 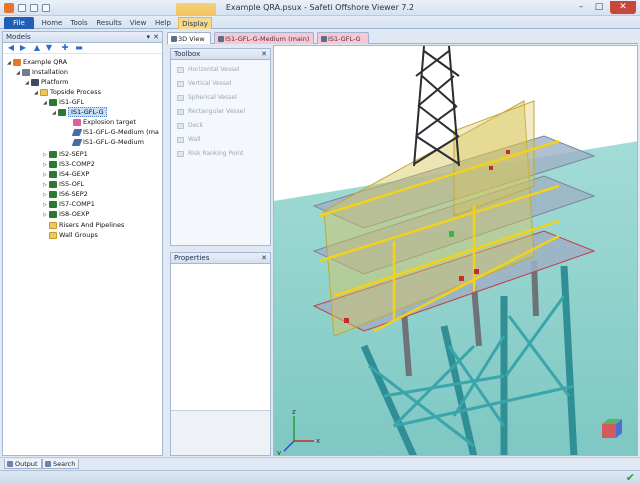 What do you see at coordinates (195, 23) in the screenshot?
I see `tab-display: Display` at bounding box center [195, 23].